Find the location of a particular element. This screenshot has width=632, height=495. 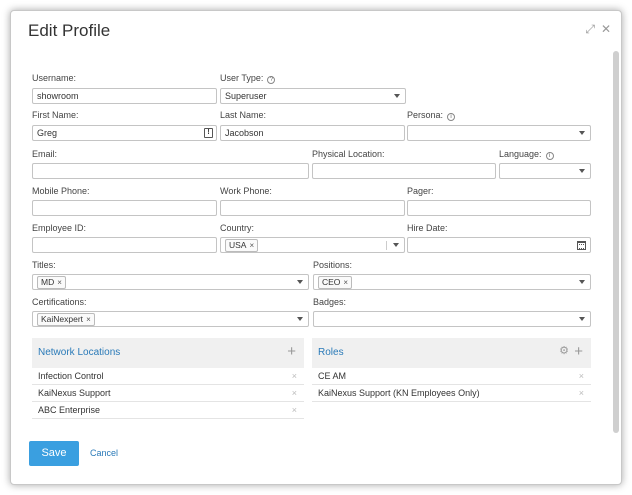

gear-icon: ⚙ is located at coordinates (564, 351).